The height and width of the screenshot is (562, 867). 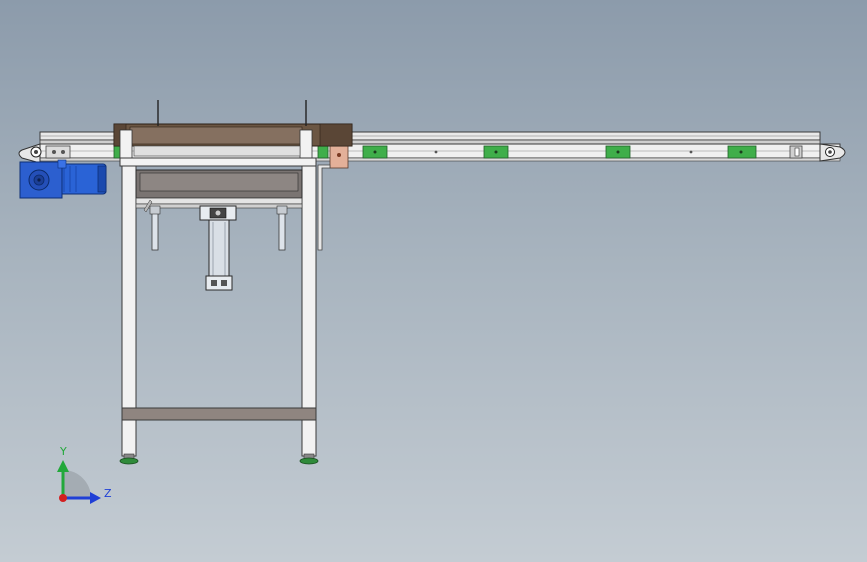 What do you see at coordinates (219, 189) in the screenshot?
I see `lift-platform` at bounding box center [219, 189].